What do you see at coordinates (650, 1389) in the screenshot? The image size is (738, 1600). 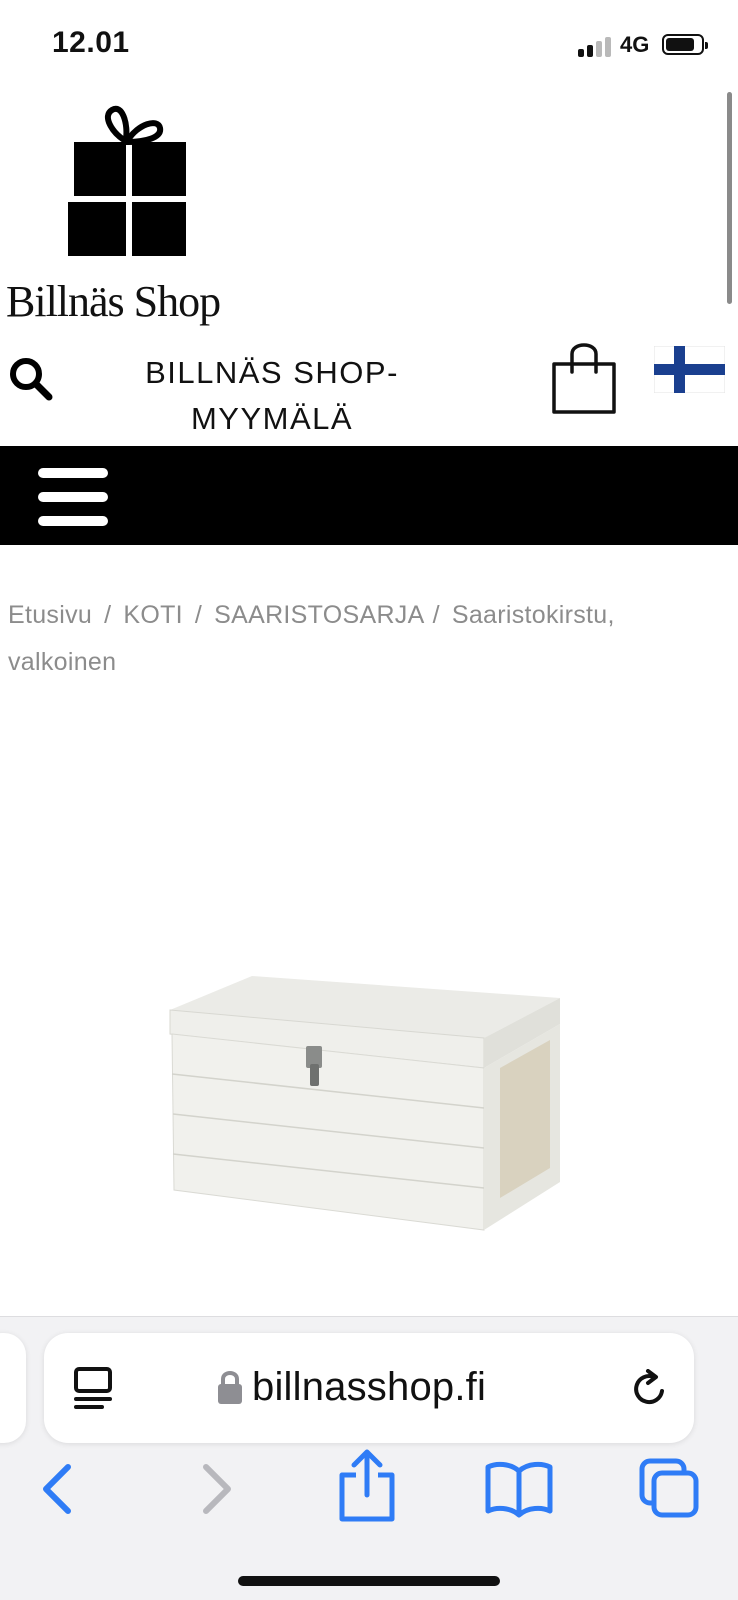 I see `reload-icon` at bounding box center [650, 1389].